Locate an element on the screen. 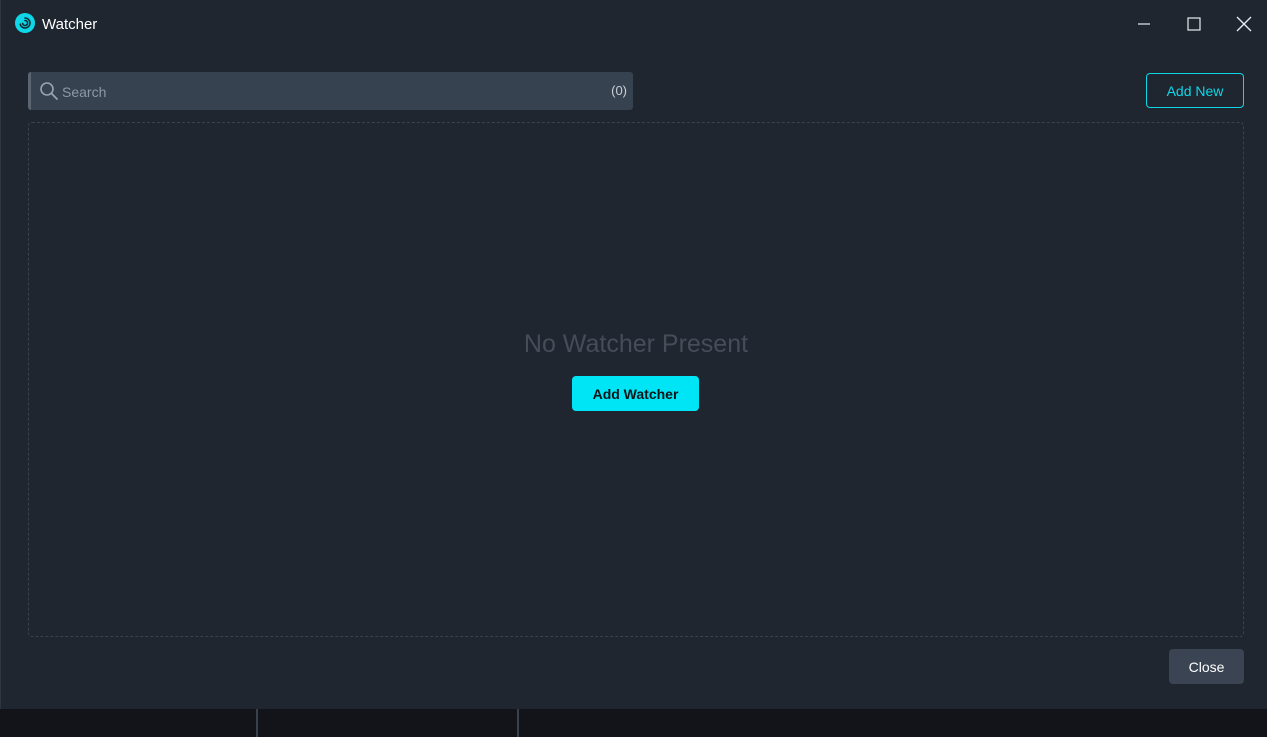  search-result-count: (0) is located at coordinates (619, 90).